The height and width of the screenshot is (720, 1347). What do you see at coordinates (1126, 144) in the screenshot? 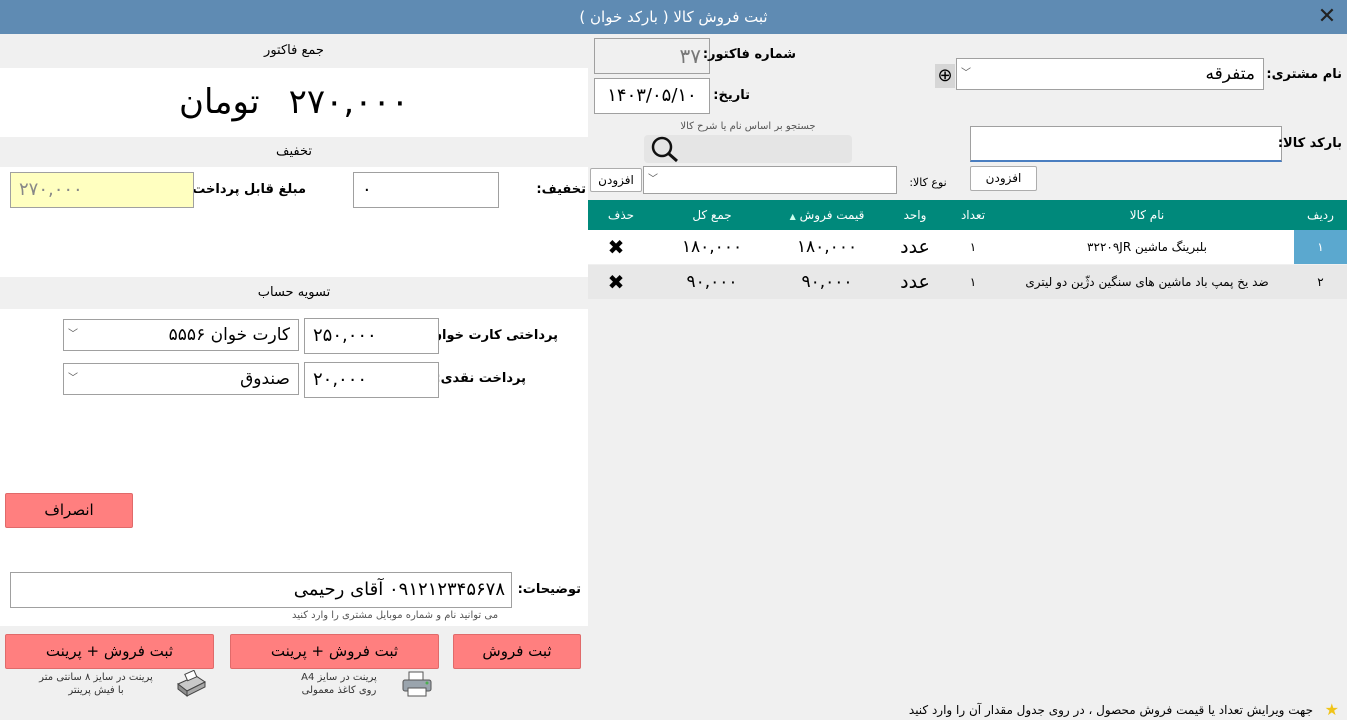
I see `barcode-input` at bounding box center [1126, 144].